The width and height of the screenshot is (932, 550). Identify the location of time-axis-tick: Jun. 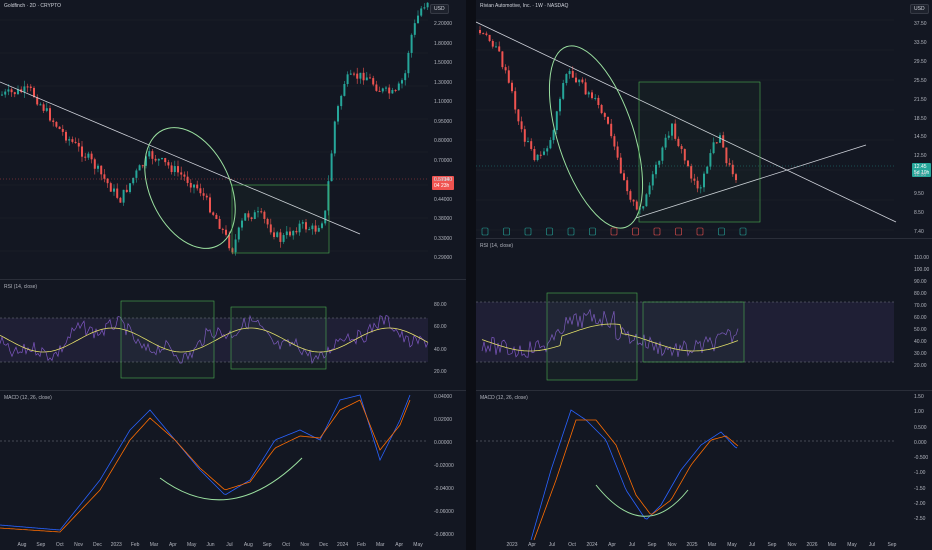
(210, 545).